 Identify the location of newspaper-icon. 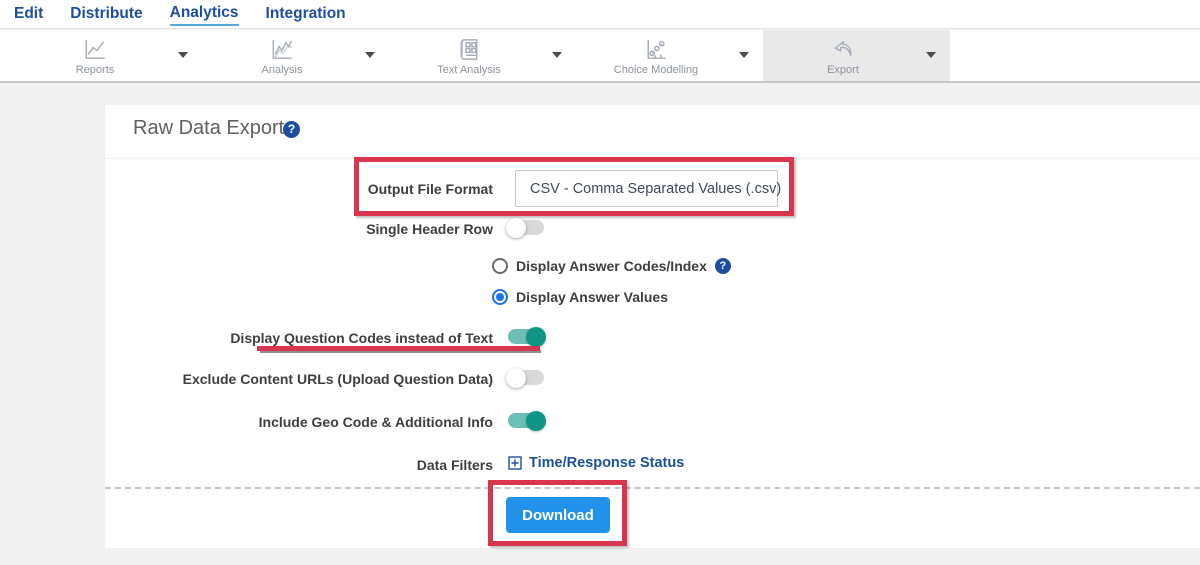
(469, 49).